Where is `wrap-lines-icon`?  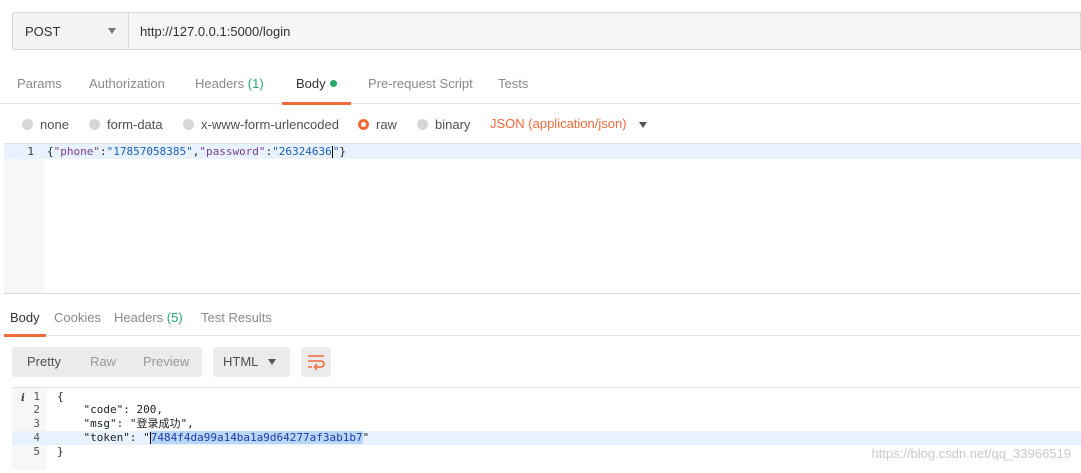 wrap-lines-icon is located at coordinates (316, 362).